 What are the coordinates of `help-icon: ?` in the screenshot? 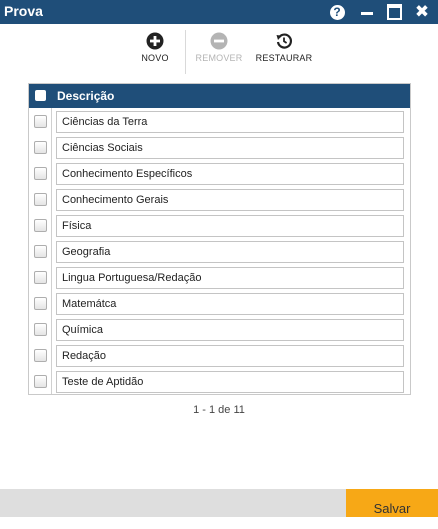 It's located at (337, 12).